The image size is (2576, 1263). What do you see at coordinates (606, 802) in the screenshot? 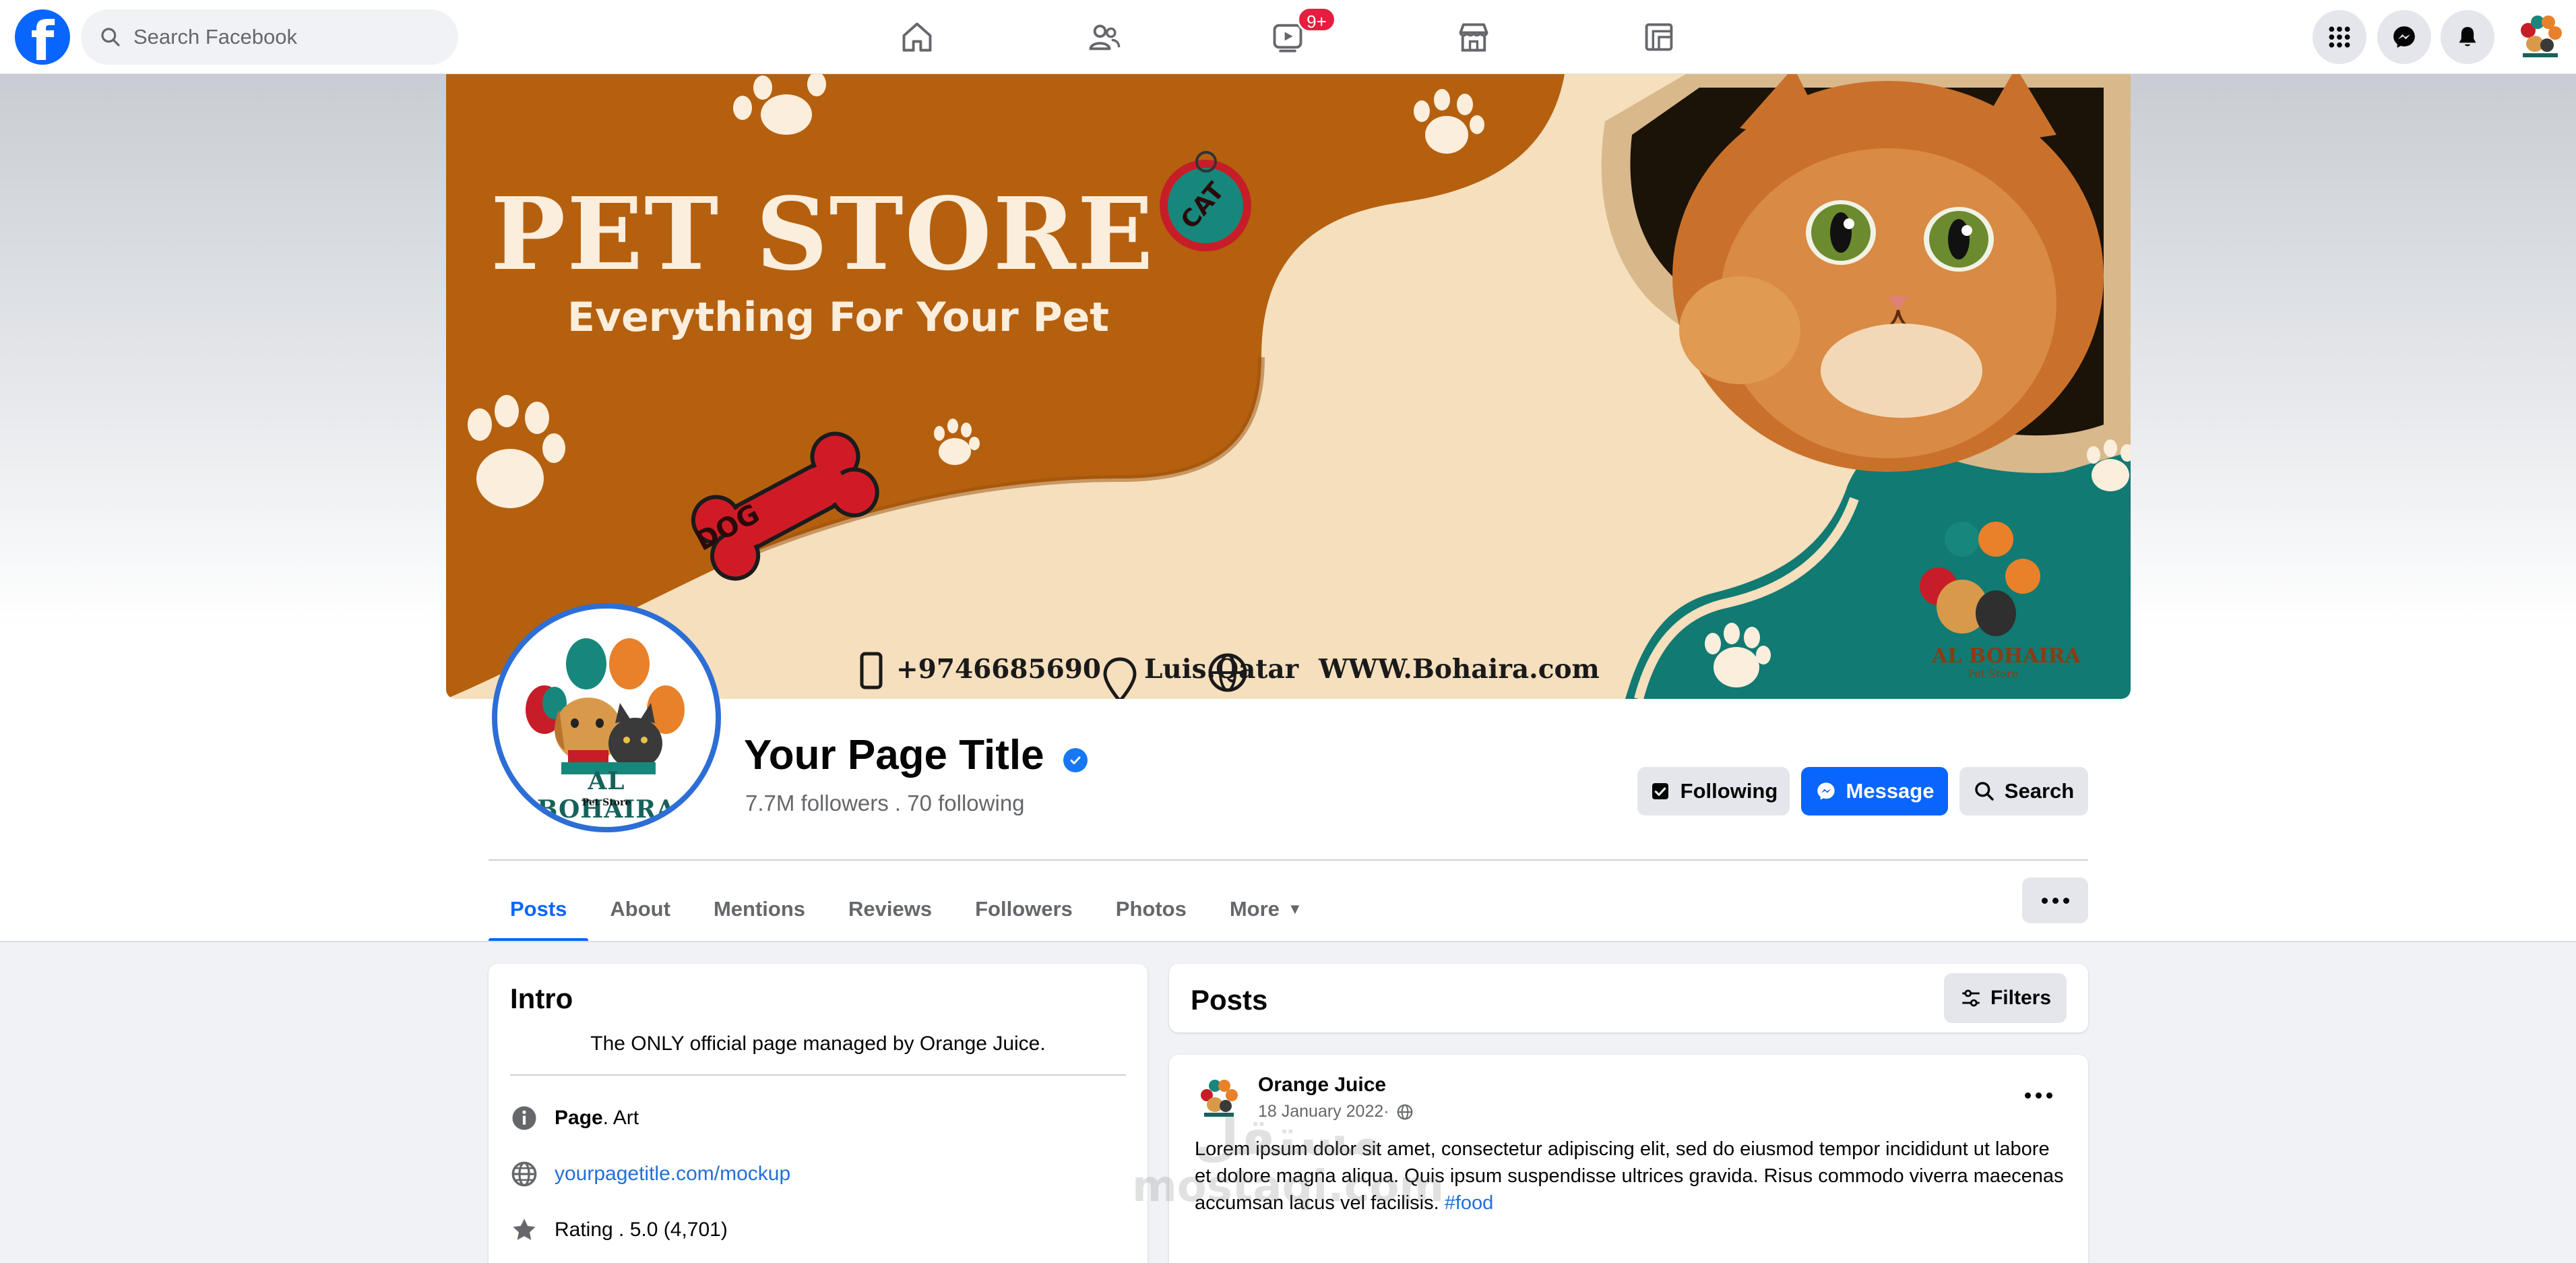
I see `profile-logo-subtitle: Pet Store` at bounding box center [606, 802].